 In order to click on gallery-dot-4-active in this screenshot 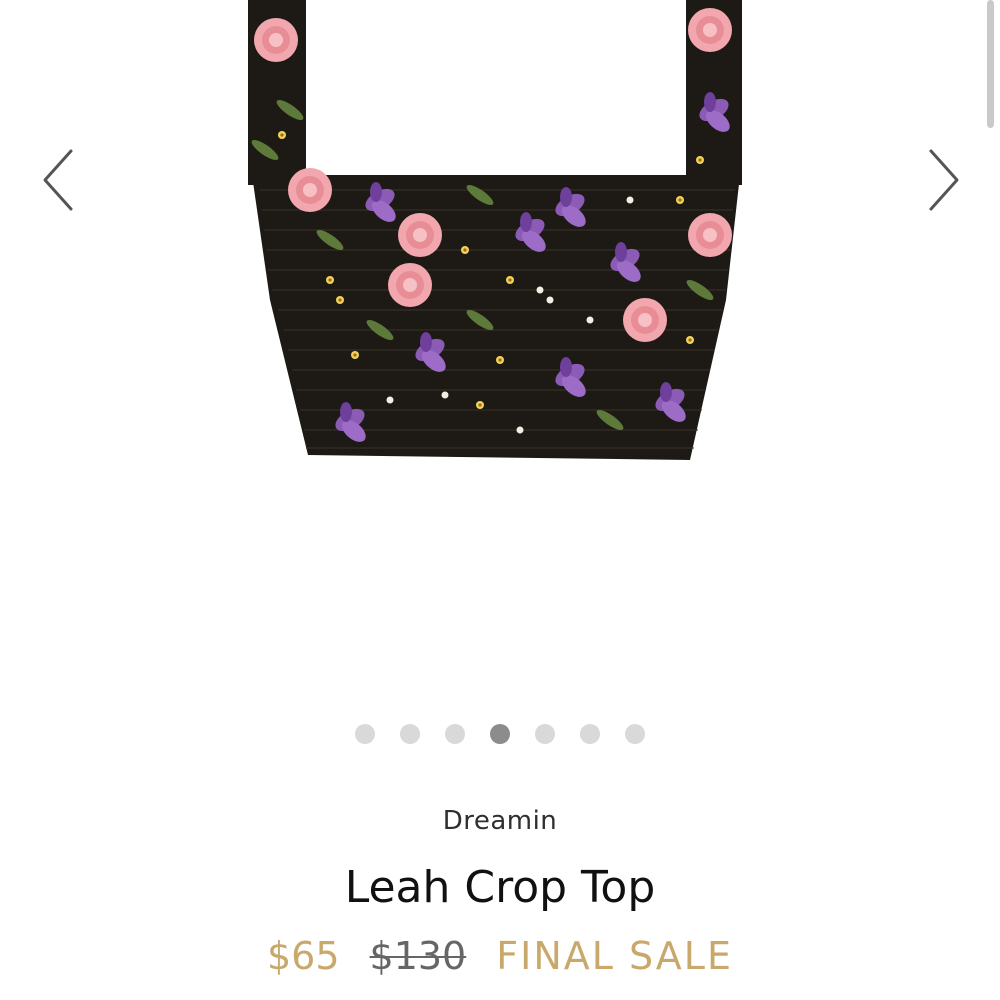, I will do `click(500, 734)`.